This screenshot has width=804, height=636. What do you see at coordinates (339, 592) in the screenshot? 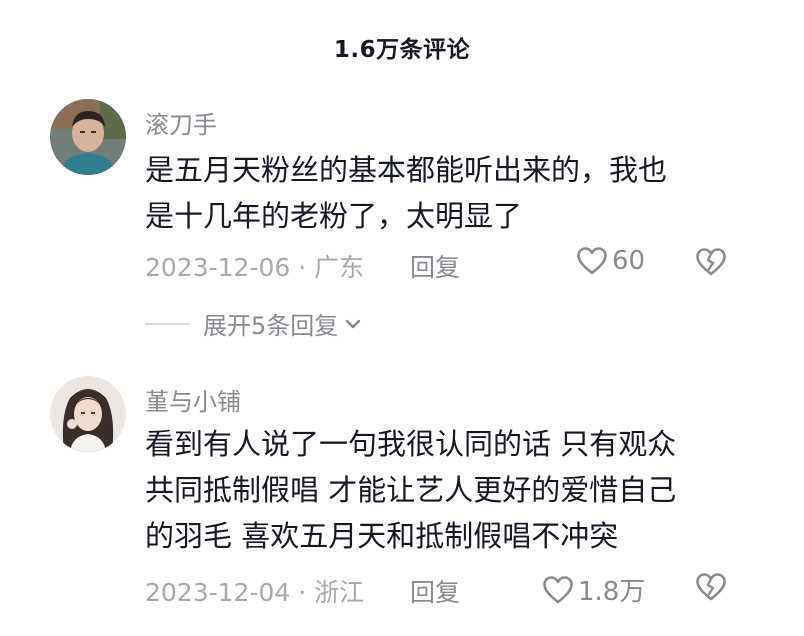
I see `comment-location: 浙江` at bounding box center [339, 592].